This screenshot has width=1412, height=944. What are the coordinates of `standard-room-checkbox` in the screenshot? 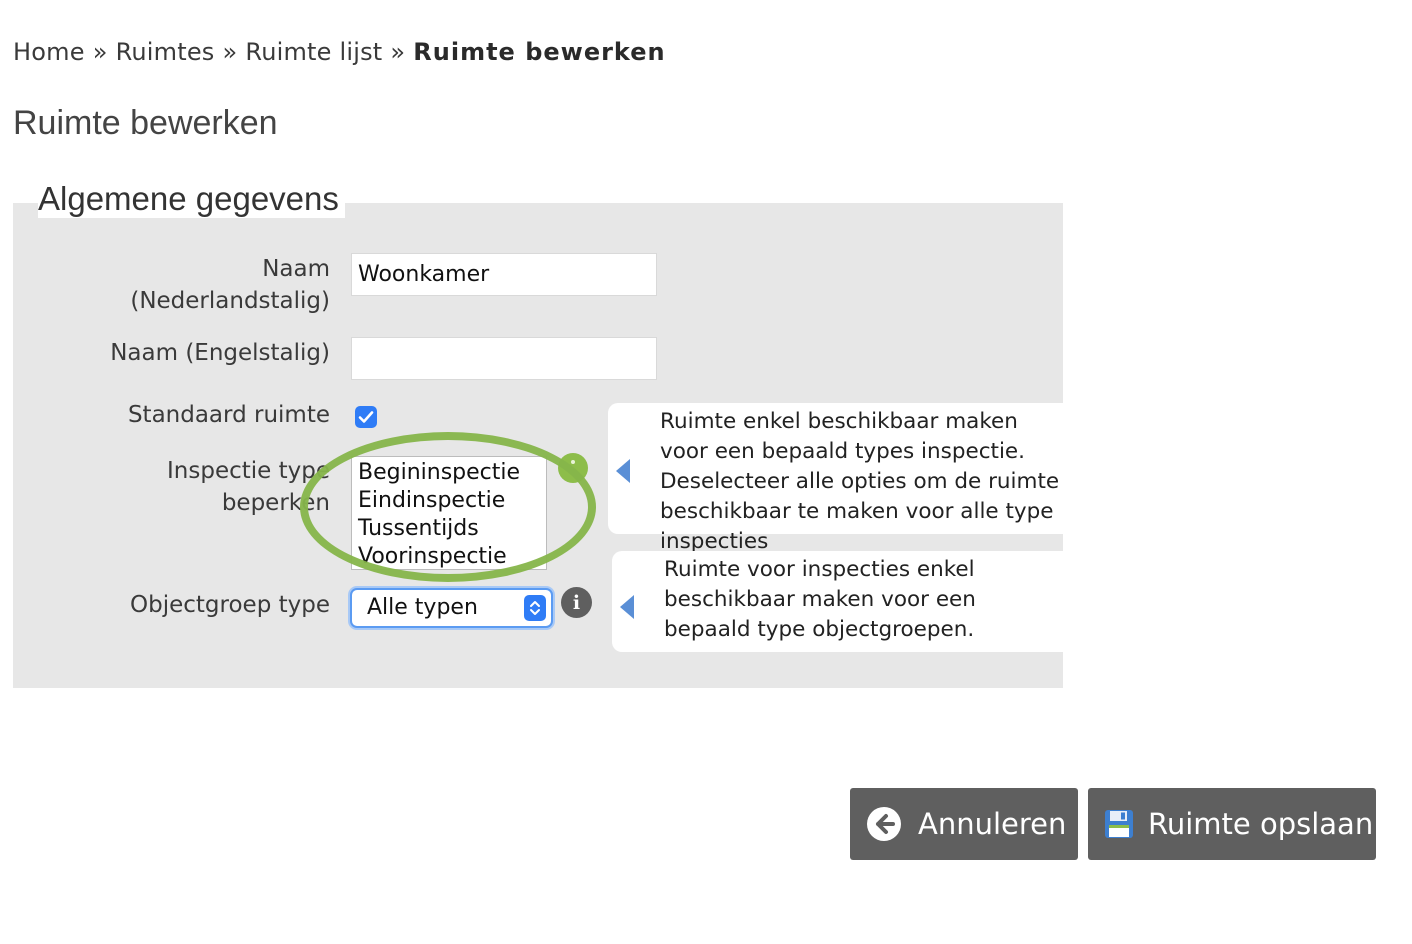 It's located at (366, 417).